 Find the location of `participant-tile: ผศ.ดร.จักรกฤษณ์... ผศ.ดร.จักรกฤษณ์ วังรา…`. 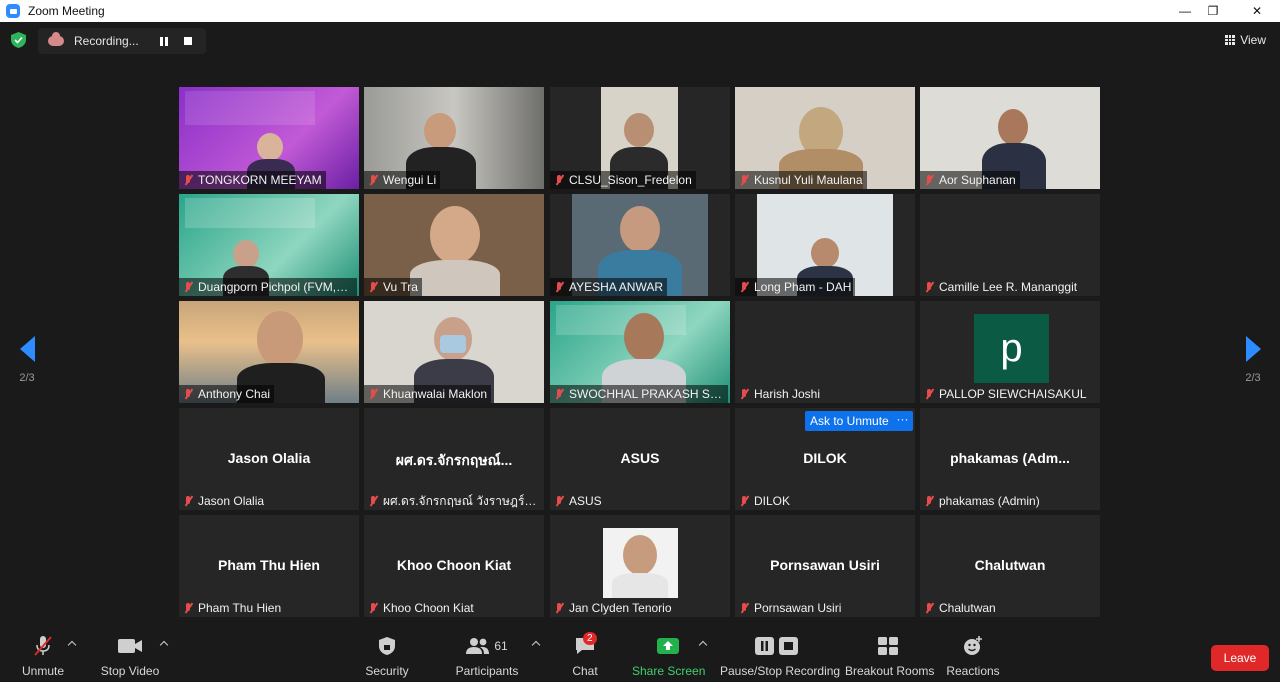

participant-tile: ผศ.ดร.จักรกฤษณ์... ผศ.ดร.จักรกฤษณ์ วังรา… is located at coordinates (454, 459).